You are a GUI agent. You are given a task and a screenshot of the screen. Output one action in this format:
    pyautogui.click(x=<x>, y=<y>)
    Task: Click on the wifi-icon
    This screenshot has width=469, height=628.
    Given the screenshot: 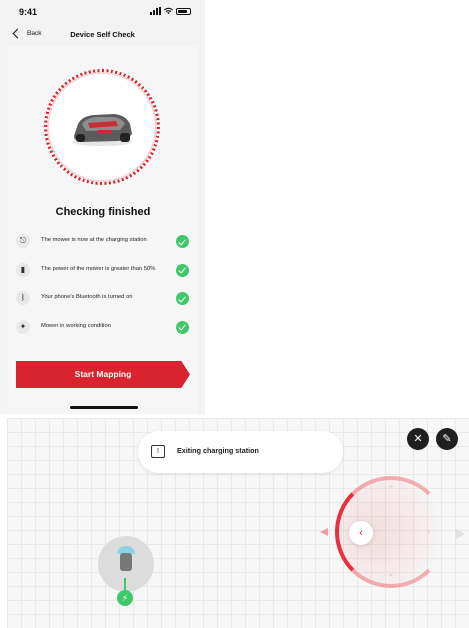 What is the action you would take?
    pyautogui.click(x=168, y=11)
    